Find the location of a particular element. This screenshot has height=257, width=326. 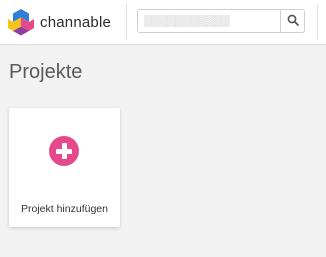

search-button is located at coordinates (292, 21).